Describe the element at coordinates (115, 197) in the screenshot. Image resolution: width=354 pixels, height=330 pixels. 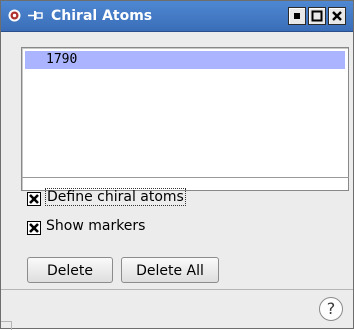
I see `define-chiral-atoms-label: Define chiral atoms` at that location.